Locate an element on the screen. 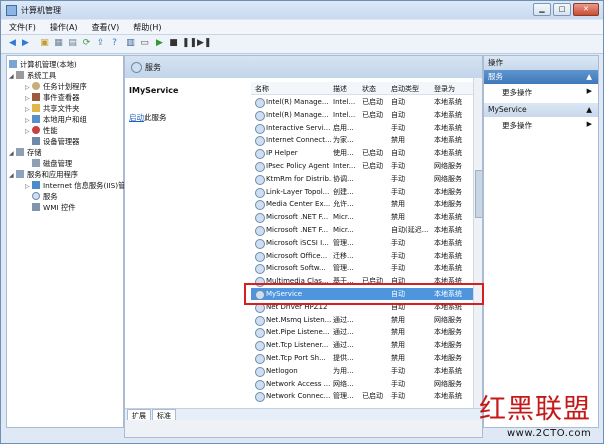 The height and width of the screenshot is (444, 604). window-controls: ▁ □ ✕ is located at coordinates (566, 9).